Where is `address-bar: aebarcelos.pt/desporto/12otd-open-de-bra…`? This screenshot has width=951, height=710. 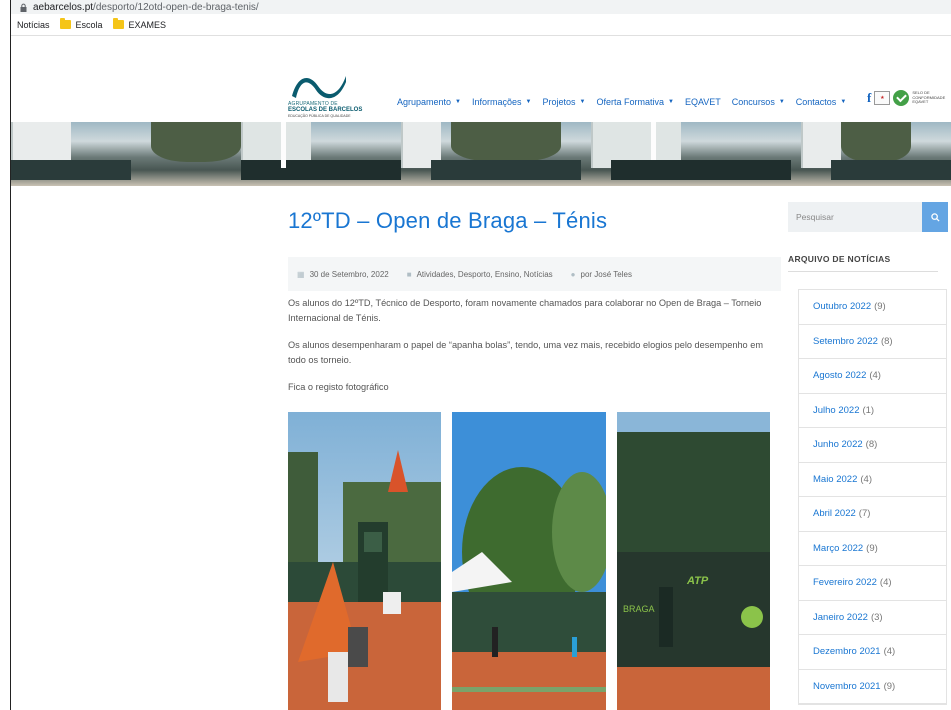
address-bar: aebarcelos.pt/desporto/12otd-open-de-bra… is located at coordinates (481, 7).